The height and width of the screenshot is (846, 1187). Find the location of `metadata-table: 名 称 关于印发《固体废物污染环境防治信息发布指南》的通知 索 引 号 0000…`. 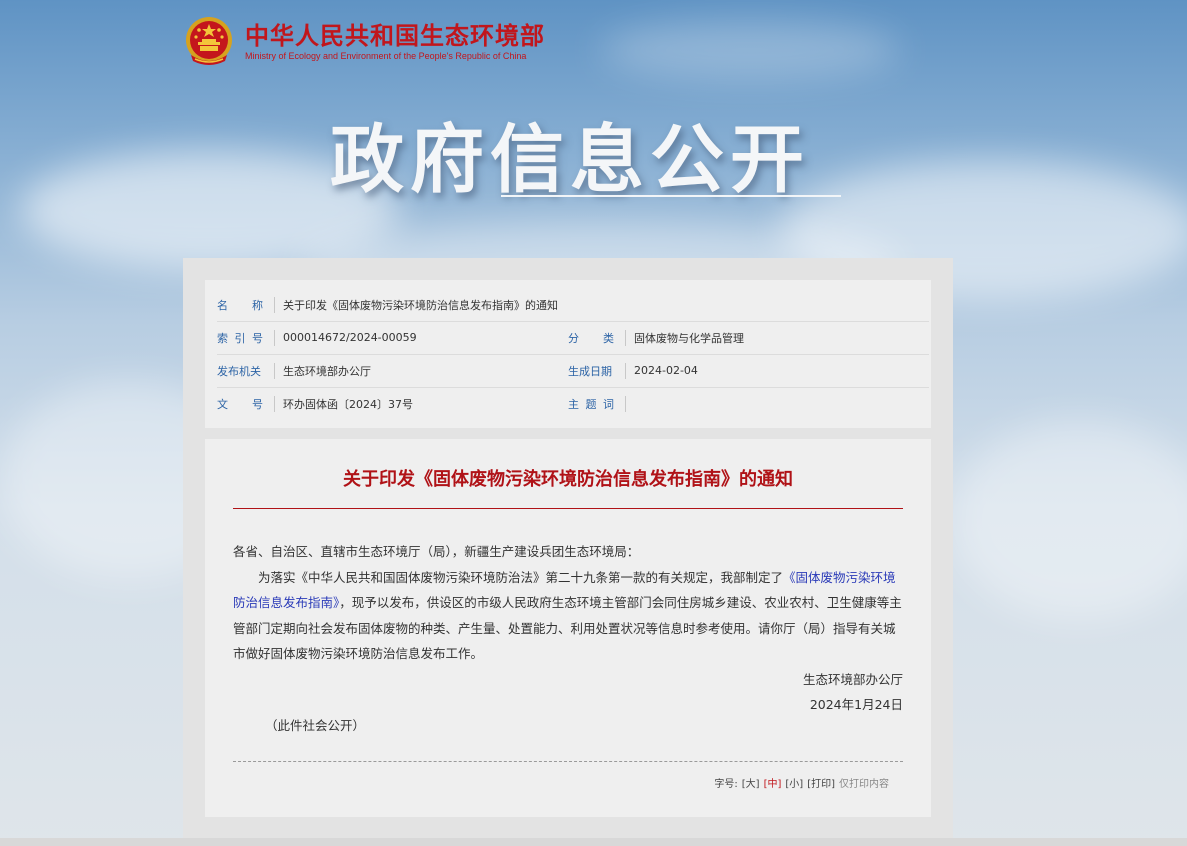

metadata-table: 名 称 关于印发《固体废物污染环境防治信息发布指南》的通知 索 引 号 0000… is located at coordinates (568, 354).